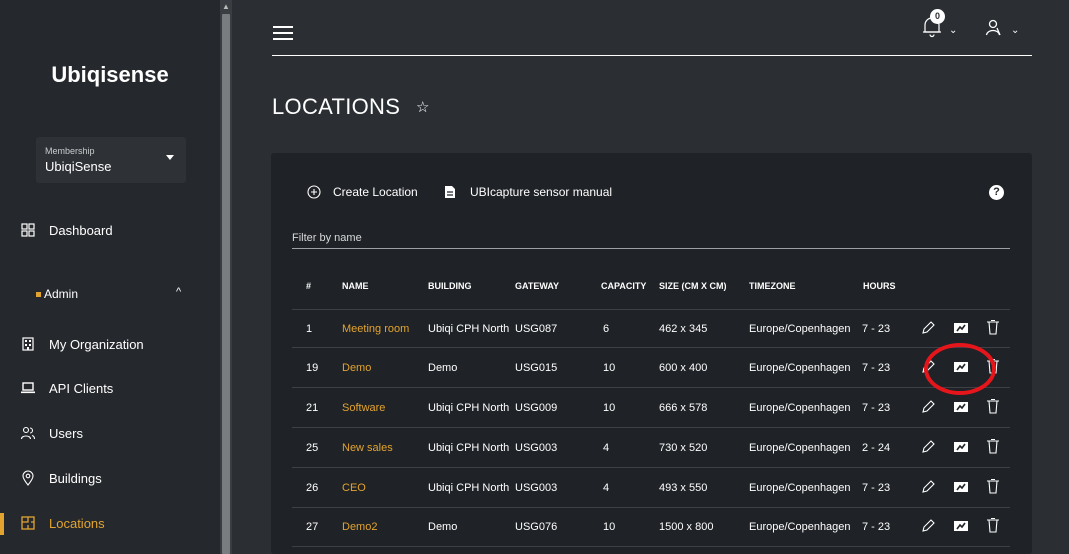 The width and height of the screenshot is (1069, 554). What do you see at coordinates (683, 329) in the screenshot?
I see `cell-size: 462 x 345` at bounding box center [683, 329].